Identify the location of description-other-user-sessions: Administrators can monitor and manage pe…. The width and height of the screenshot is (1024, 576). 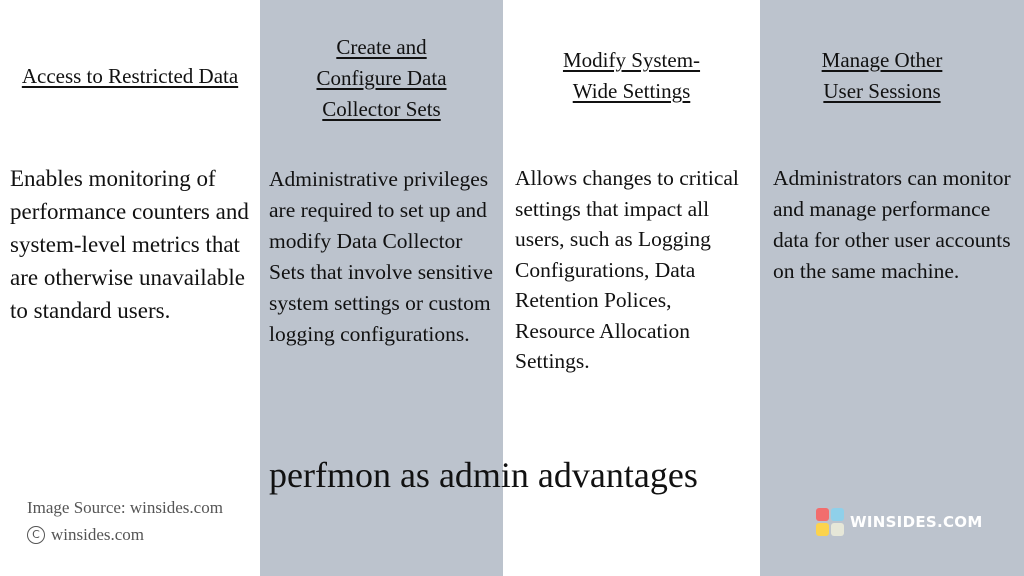
(892, 224).